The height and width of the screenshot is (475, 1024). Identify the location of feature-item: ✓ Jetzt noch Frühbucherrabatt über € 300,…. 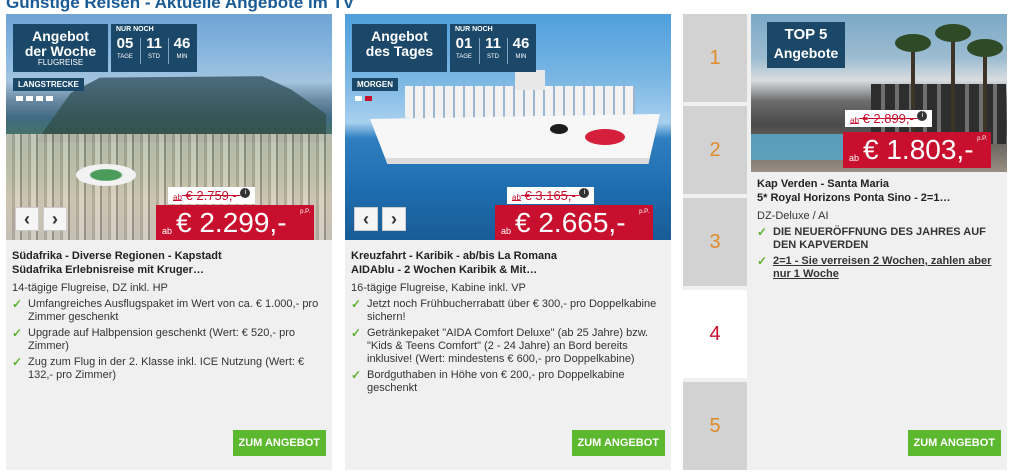
(508, 311).